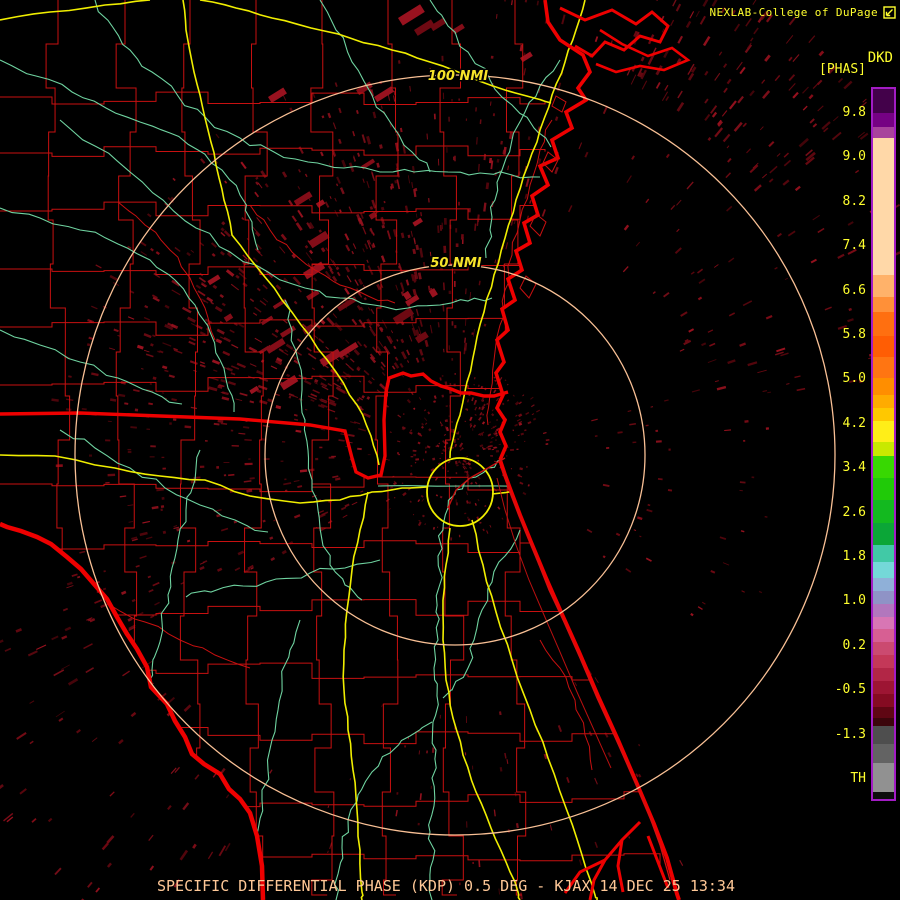  I want to click on brand-text: NEXLAB-College of DuPage, so click(793, 12).